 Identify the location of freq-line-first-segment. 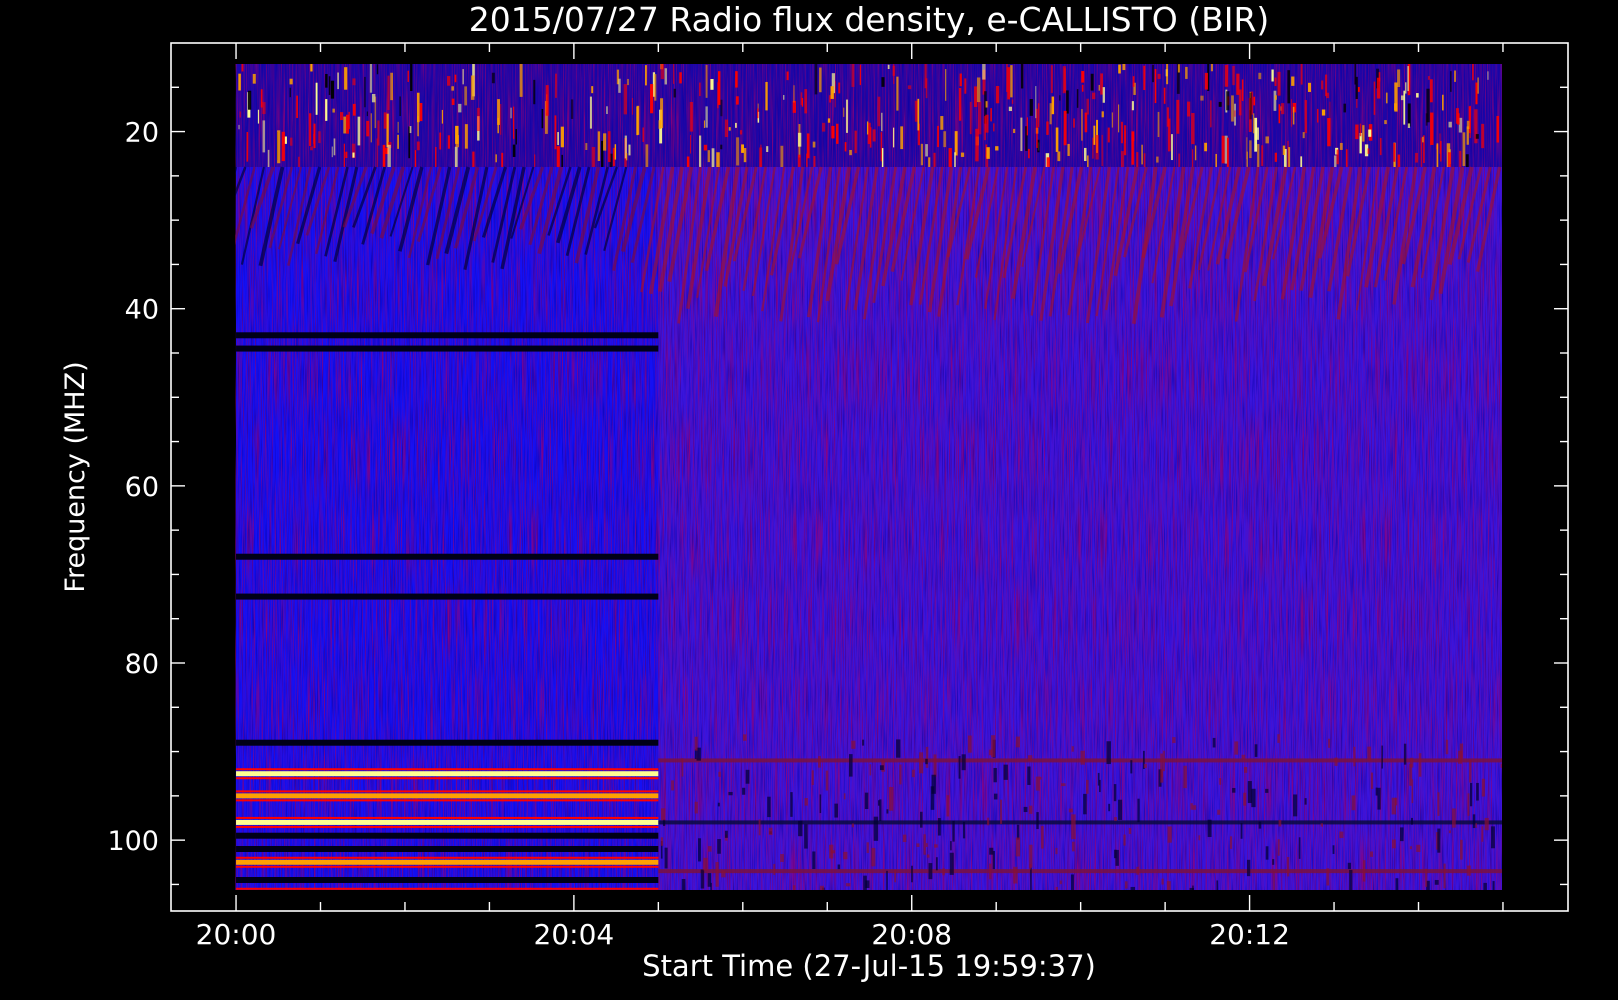
(447, 796).